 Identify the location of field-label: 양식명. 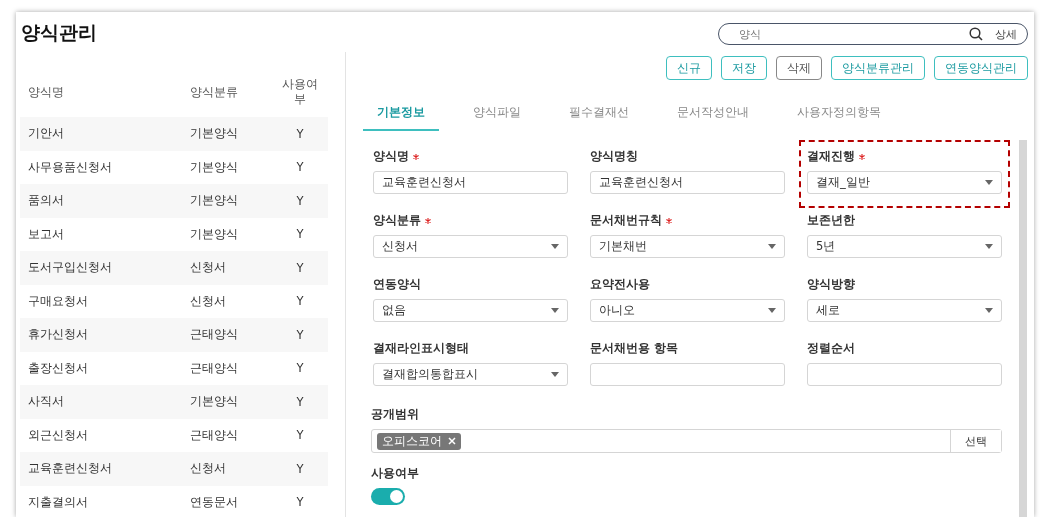
(391, 156).